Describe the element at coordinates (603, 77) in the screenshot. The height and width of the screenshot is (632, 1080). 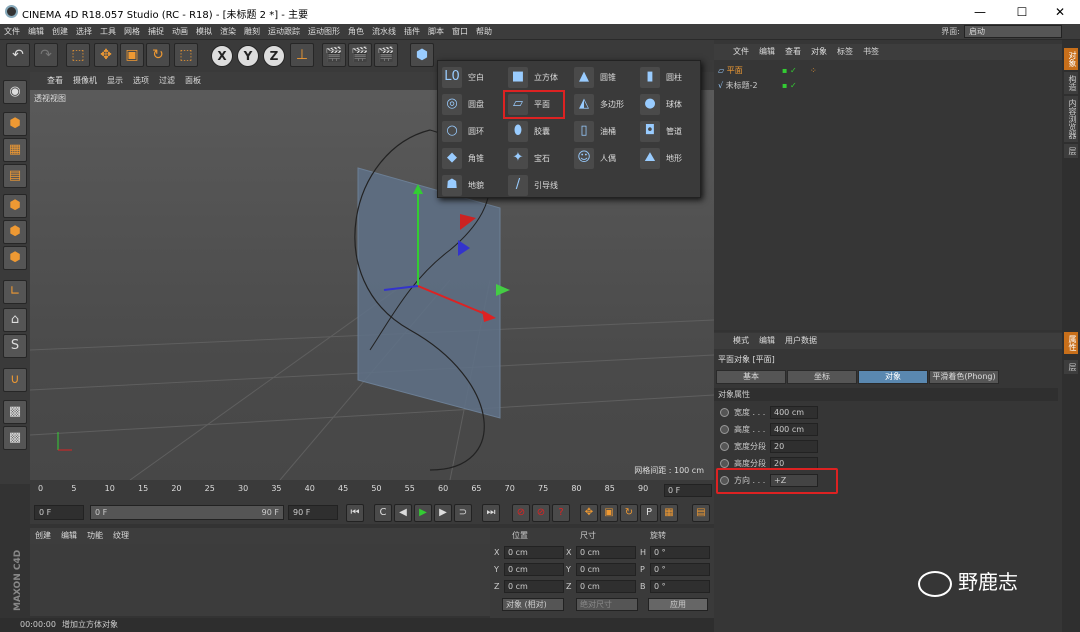
I see `primitive-cone: ▲ 圆锥` at that location.